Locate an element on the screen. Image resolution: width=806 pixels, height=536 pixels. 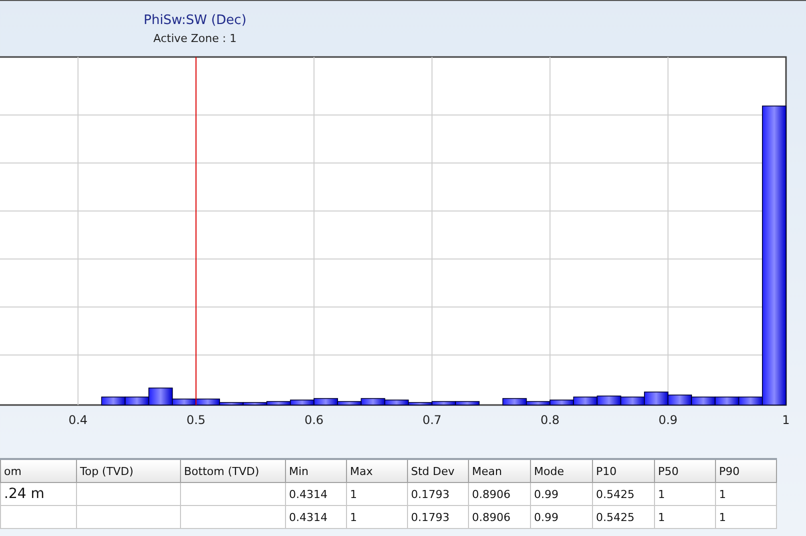
column-header: Max is located at coordinates (377, 470).